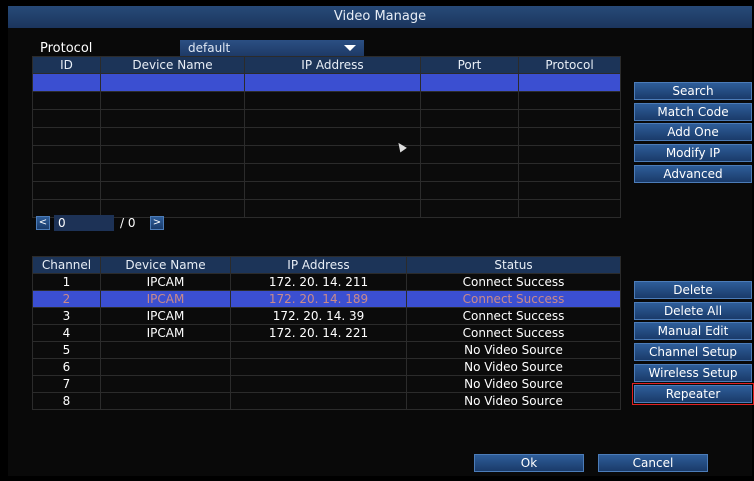 The image size is (754, 481). What do you see at coordinates (693, 290) in the screenshot?
I see `delete-button: Delete` at bounding box center [693, 290].